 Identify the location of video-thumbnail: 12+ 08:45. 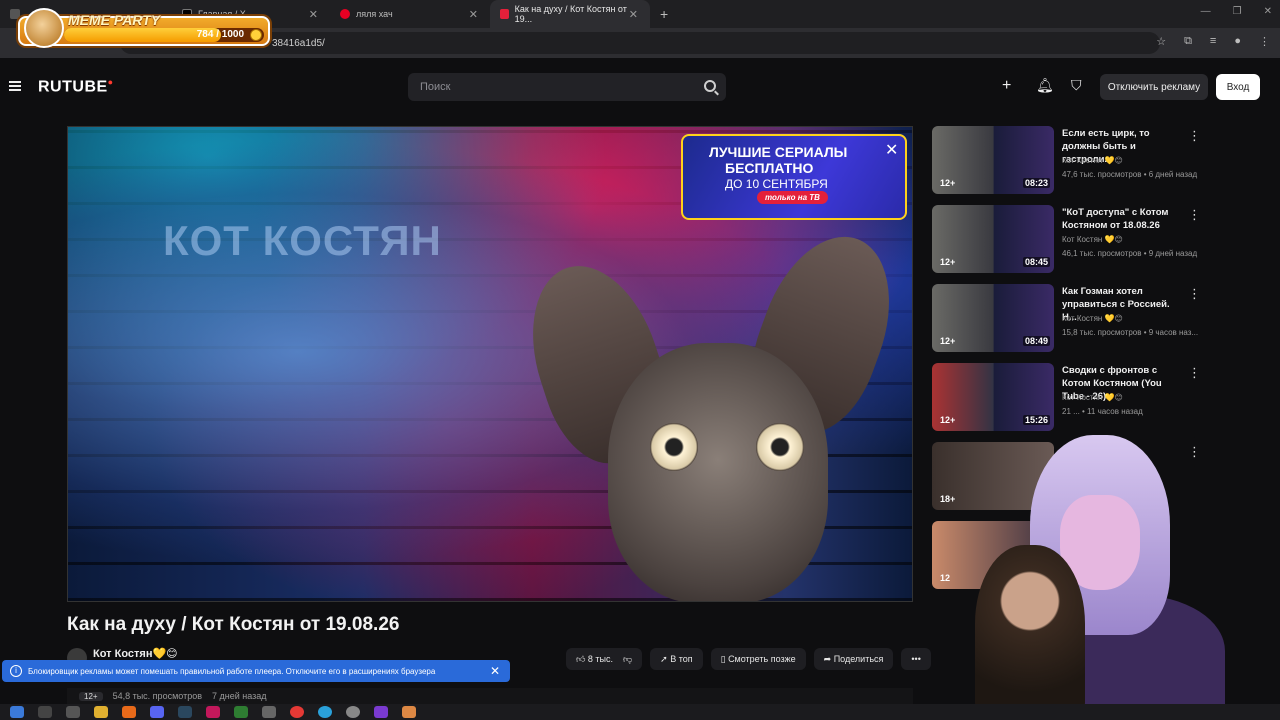
(993, 239).